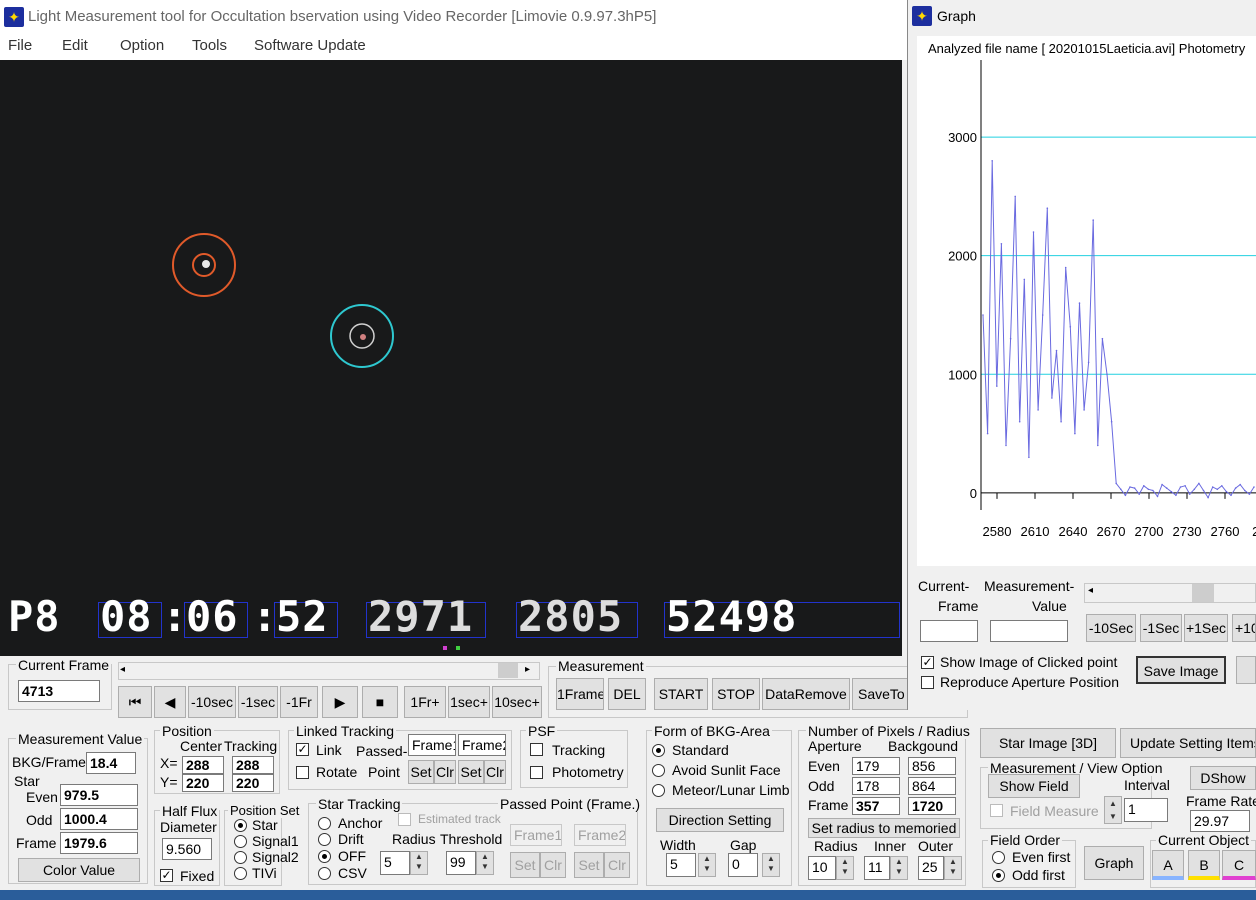 The width and height of the screenshot is (1256, 900). Describe the element at coordinates (419, 863) in the screenshot. I see `track-radius-spinner: ▲ ▼` at that location.